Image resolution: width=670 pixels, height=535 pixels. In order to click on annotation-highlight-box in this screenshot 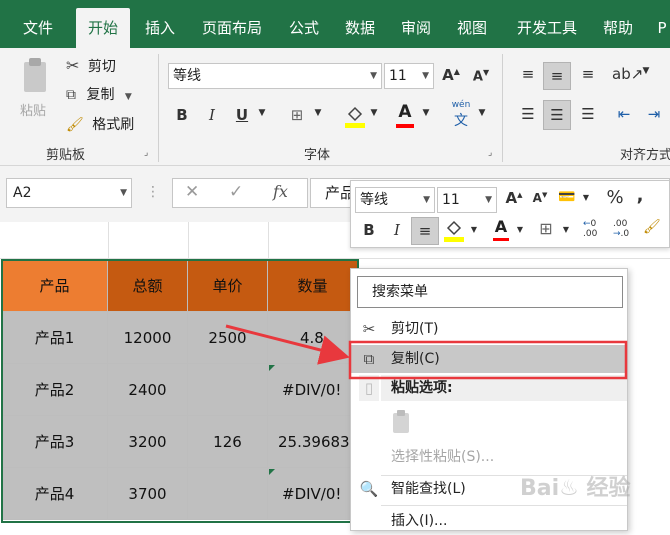, I will do `click(488, 360)`.